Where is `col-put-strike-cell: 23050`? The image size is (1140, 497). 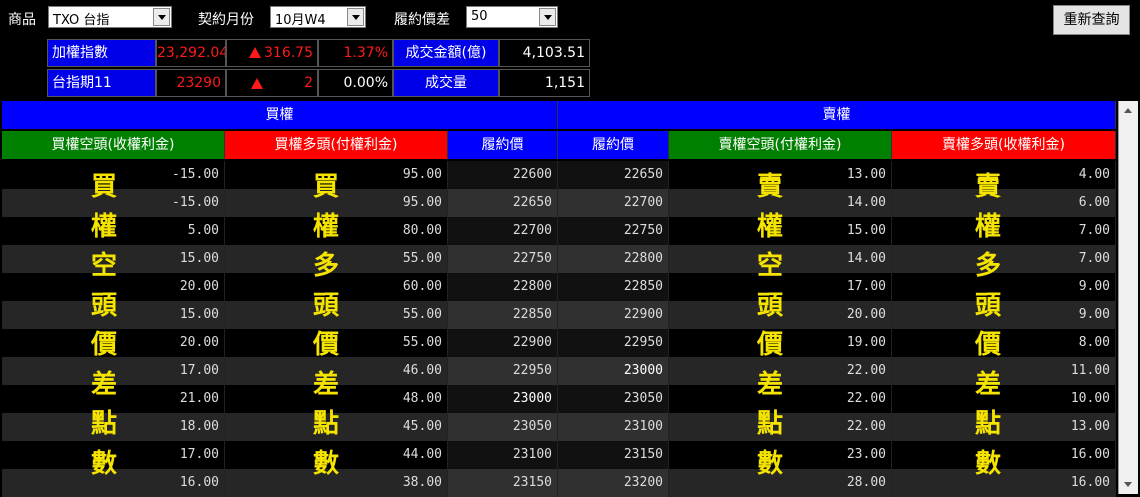 col-put-strike-cell: 23050 is located at coordinates (613, 399).